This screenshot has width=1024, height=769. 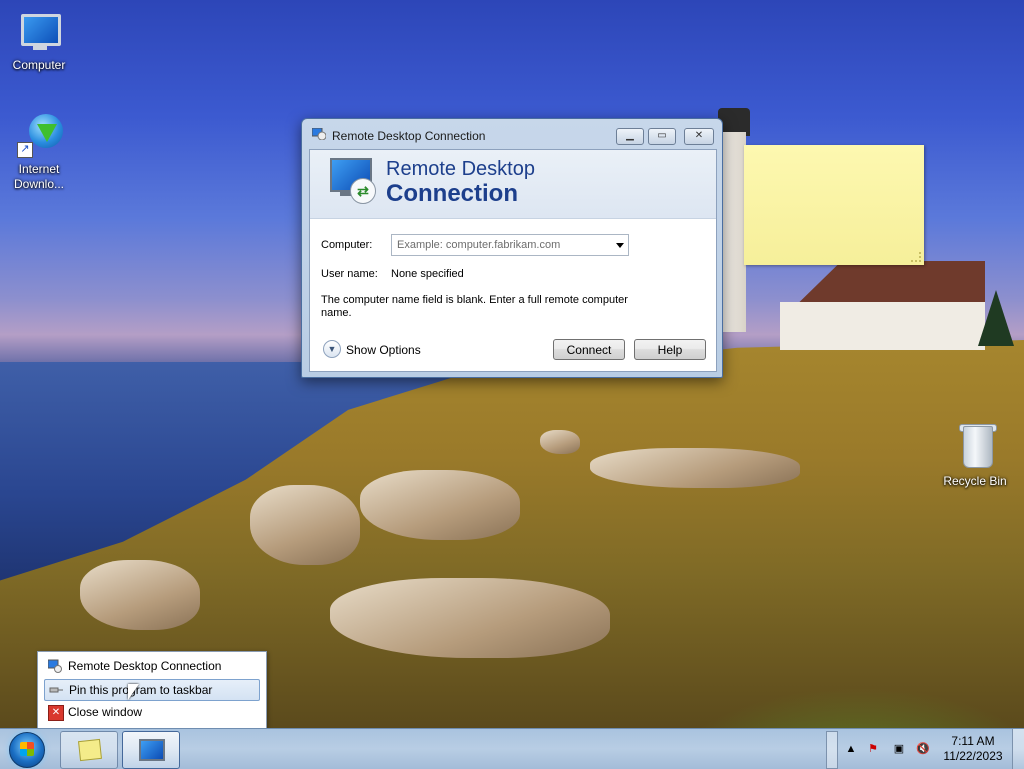 What do you see at coordinates (851, 749) in the screenshot?
I see `show-hidden-icons-icon: ▲` at bounding box center [851, 749].